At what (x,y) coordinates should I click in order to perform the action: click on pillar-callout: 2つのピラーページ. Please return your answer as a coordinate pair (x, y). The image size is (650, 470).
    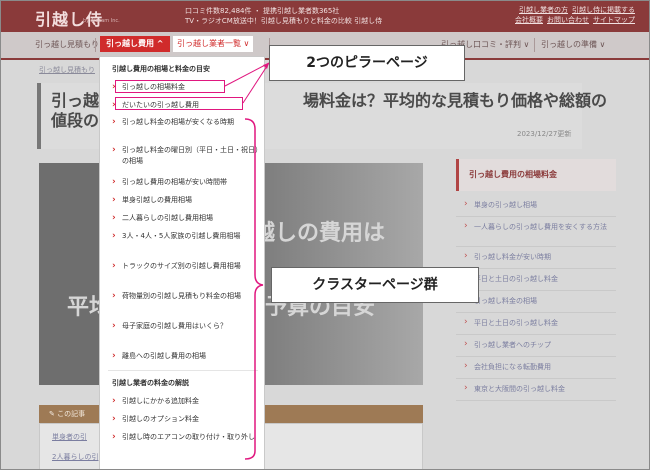
    Looking at the image, I should click on (367, 63).